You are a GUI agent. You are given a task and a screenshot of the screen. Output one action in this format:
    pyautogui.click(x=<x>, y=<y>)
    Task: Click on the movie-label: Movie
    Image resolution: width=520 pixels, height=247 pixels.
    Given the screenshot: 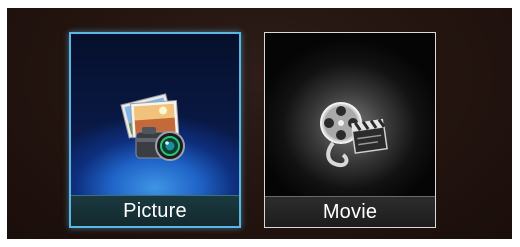 What is the action you would take?
    pyautogui.click(x=350, y=211)
    